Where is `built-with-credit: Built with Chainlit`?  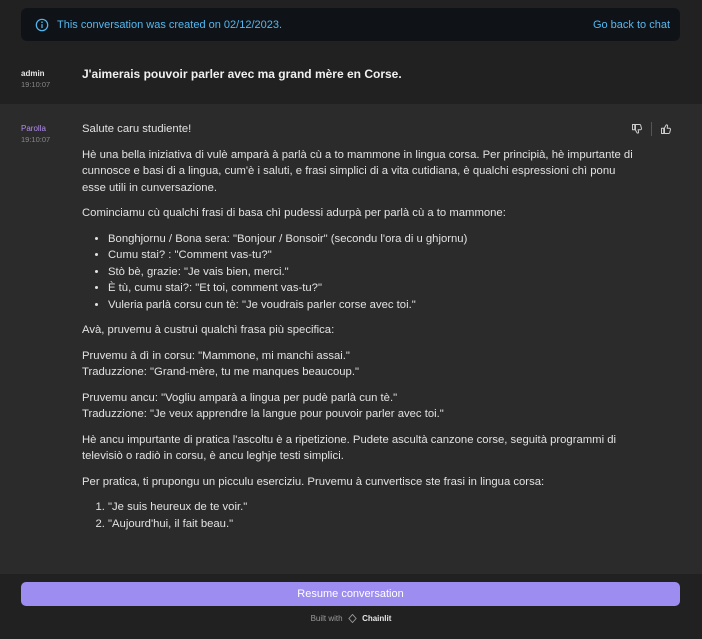 built-with-credit: Built with Chainlit is located at coordinates (351, 619).